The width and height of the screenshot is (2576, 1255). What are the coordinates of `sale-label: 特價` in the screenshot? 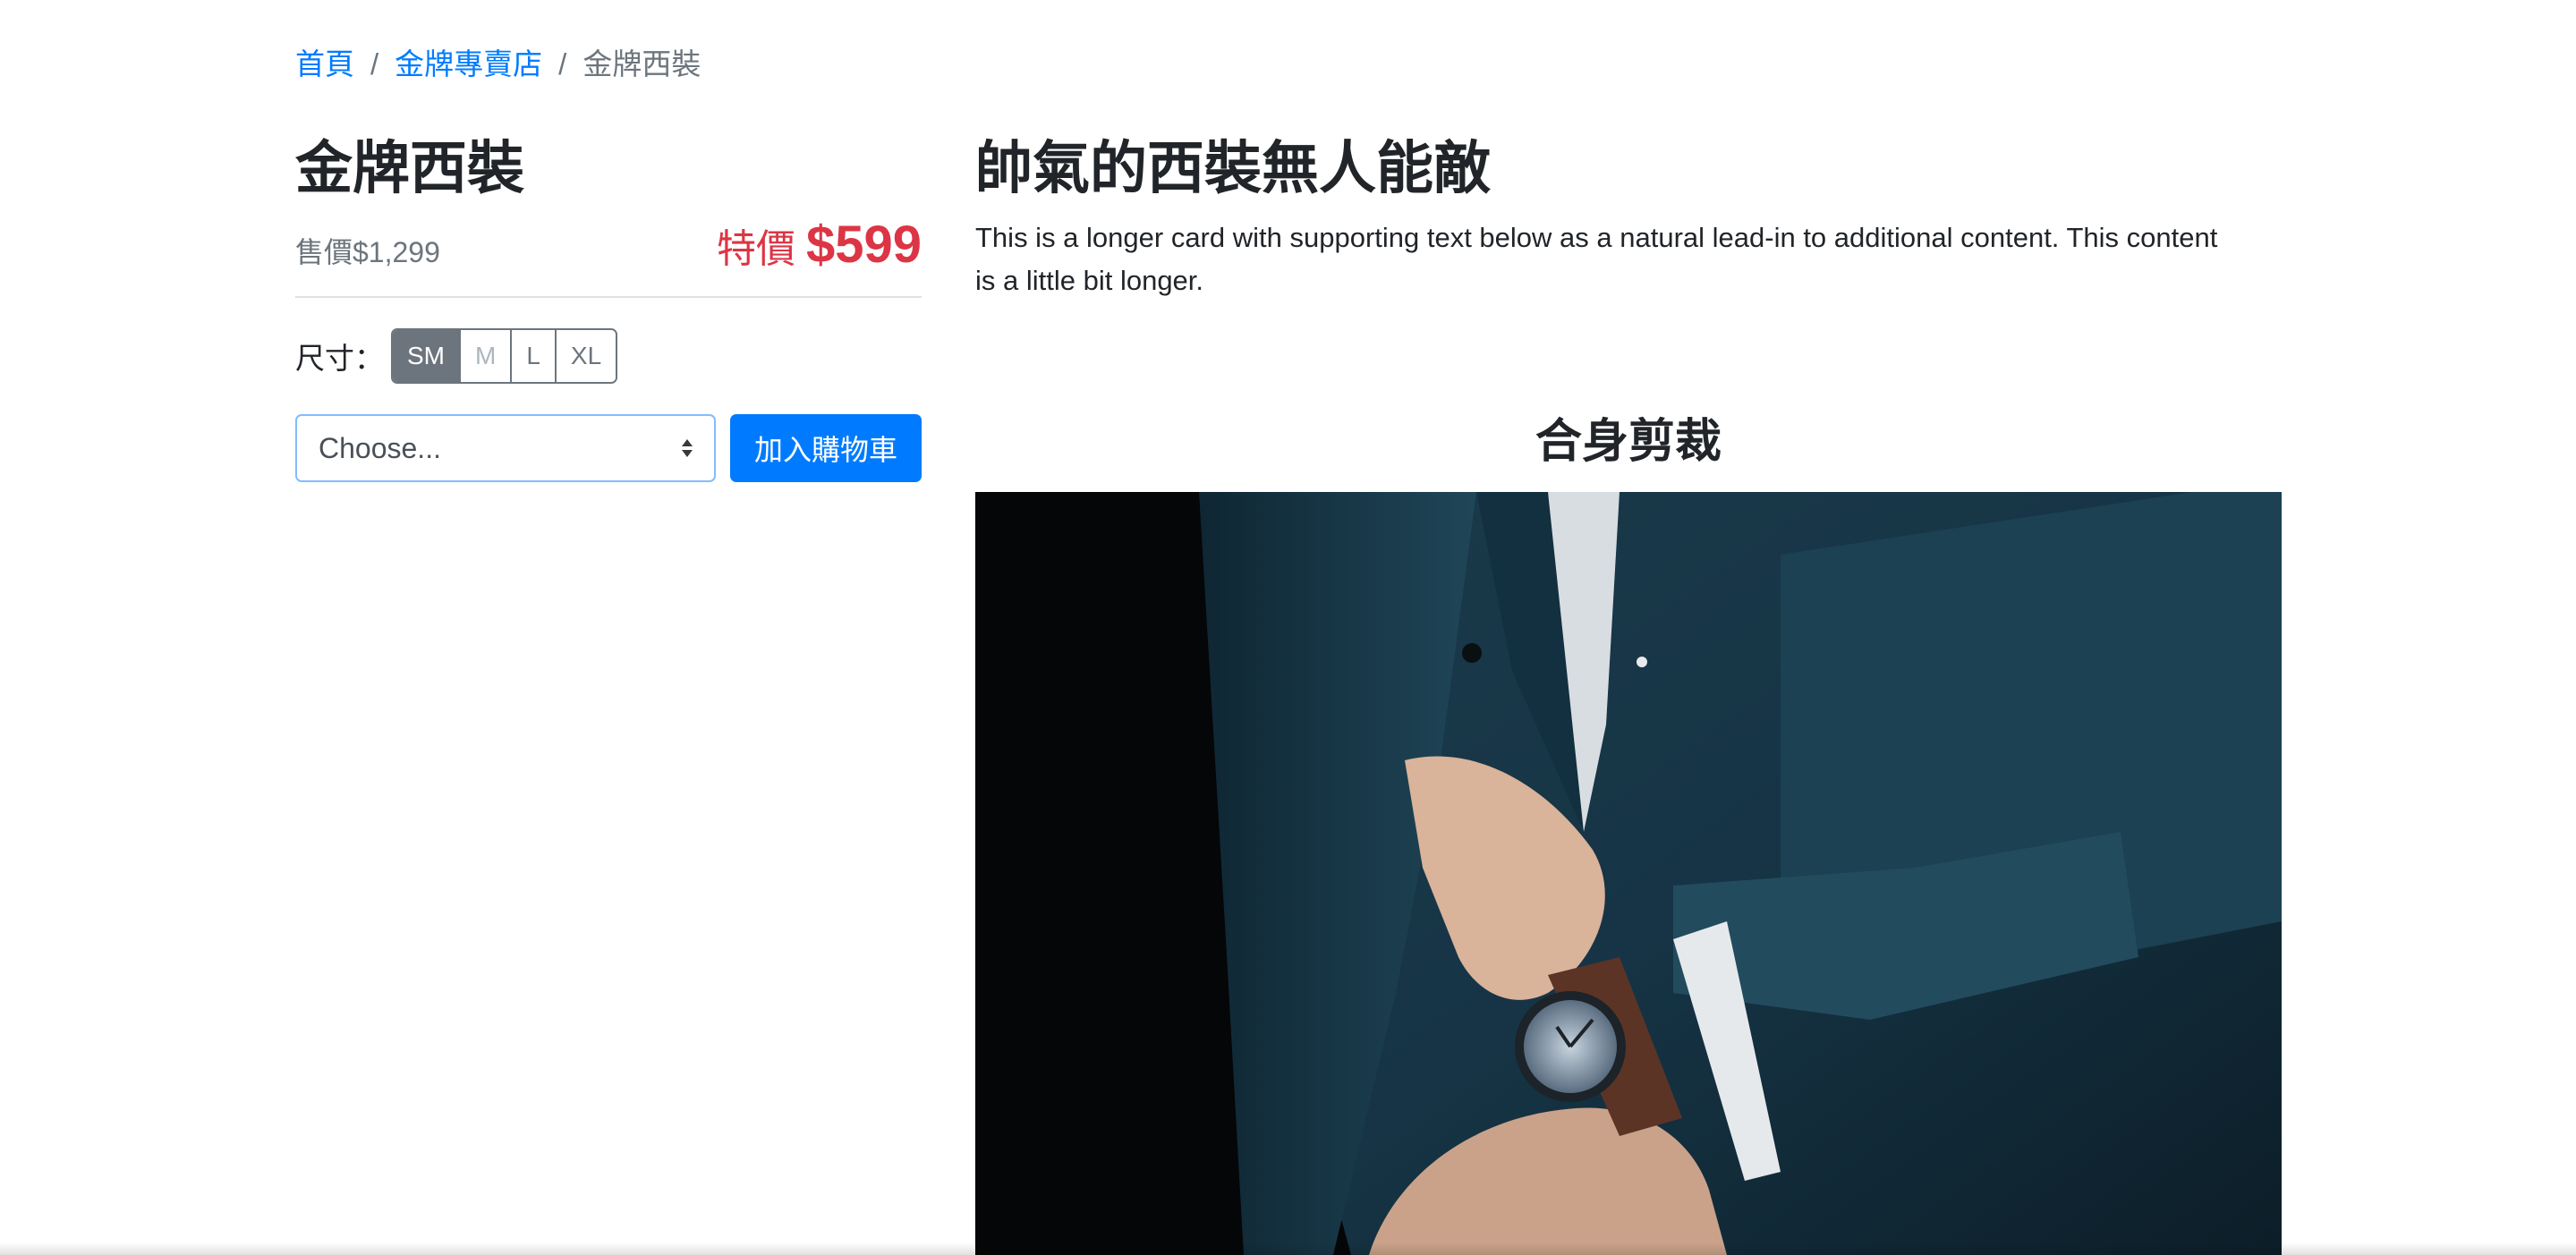 It's located at (755, 249).